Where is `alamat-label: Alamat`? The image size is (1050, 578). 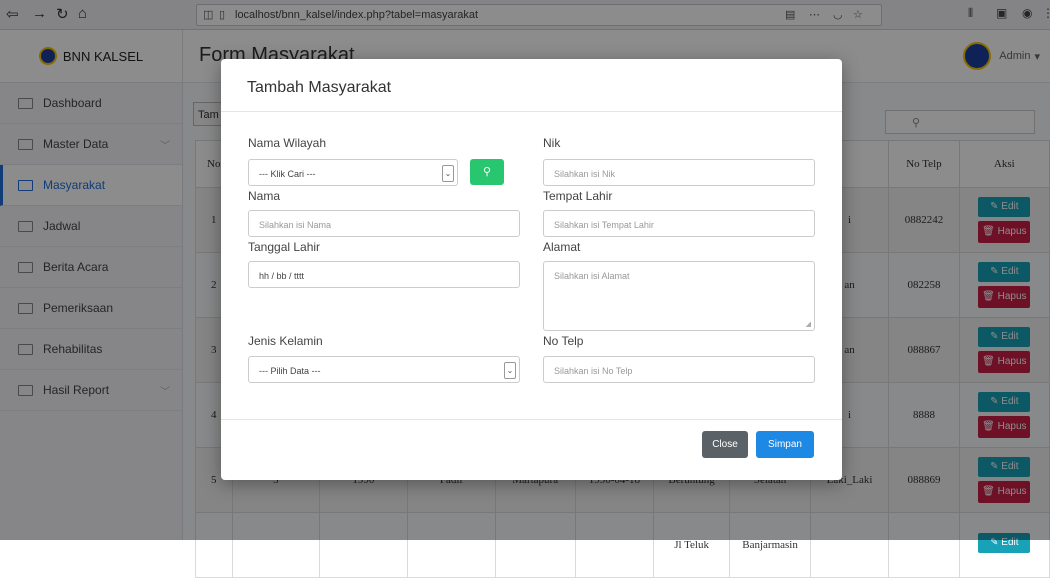 alamat-label: Alamat is located at coordinates (562, 247).